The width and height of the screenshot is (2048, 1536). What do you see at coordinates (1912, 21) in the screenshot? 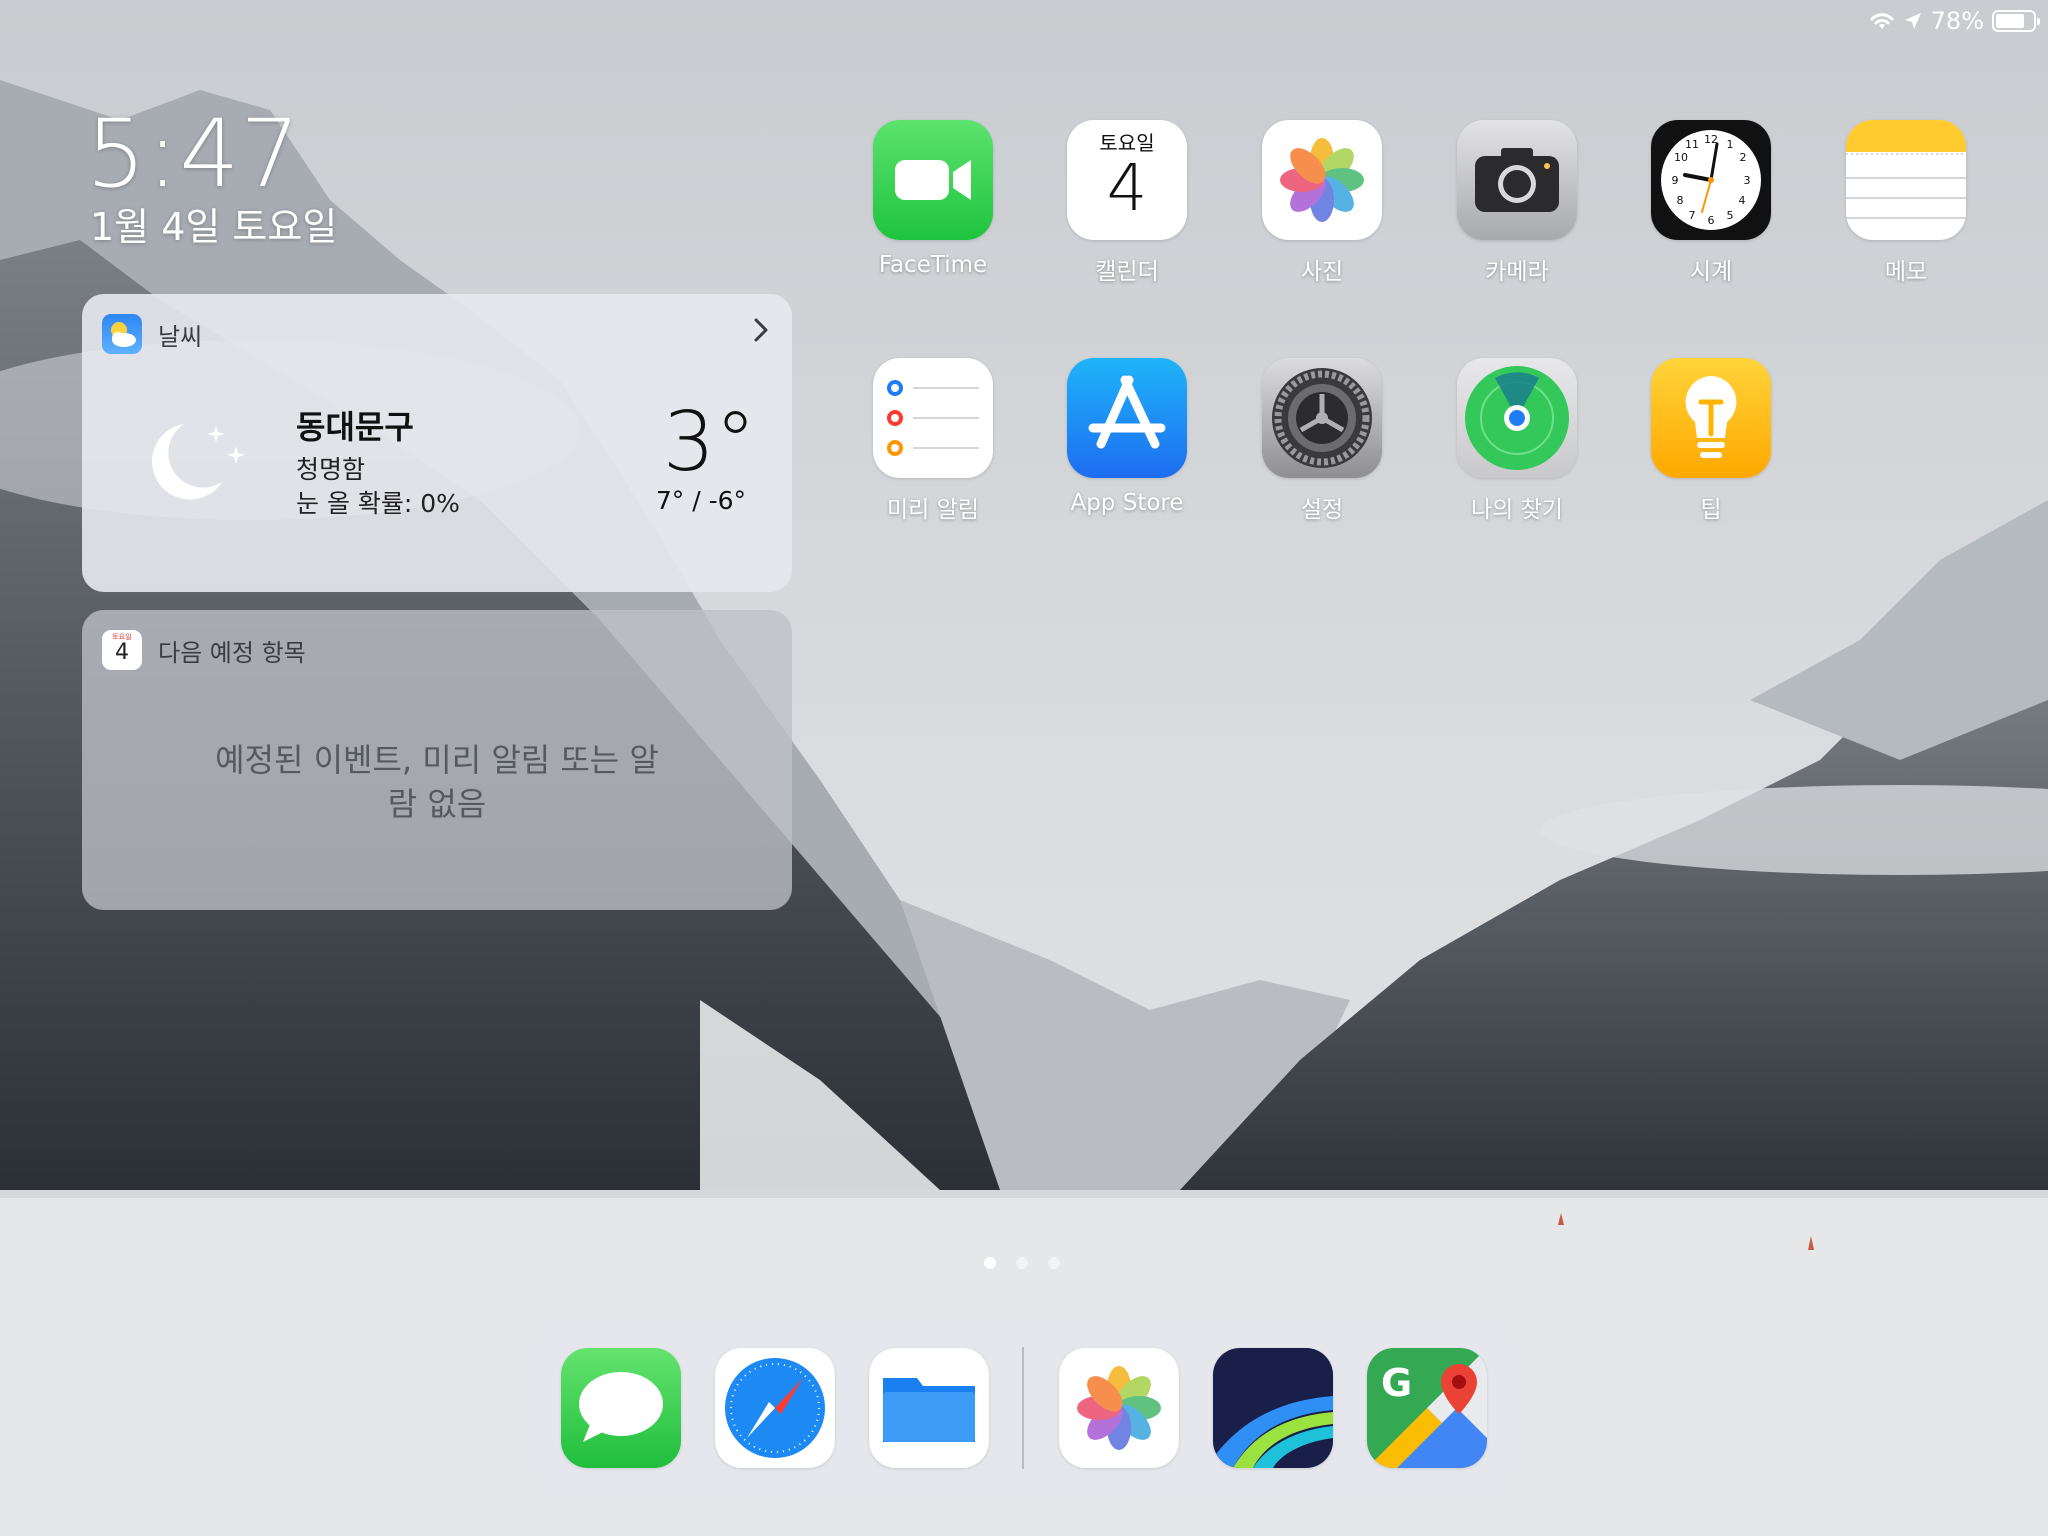
I see `location-arrow-icon` at bounding box center [1912, 21].